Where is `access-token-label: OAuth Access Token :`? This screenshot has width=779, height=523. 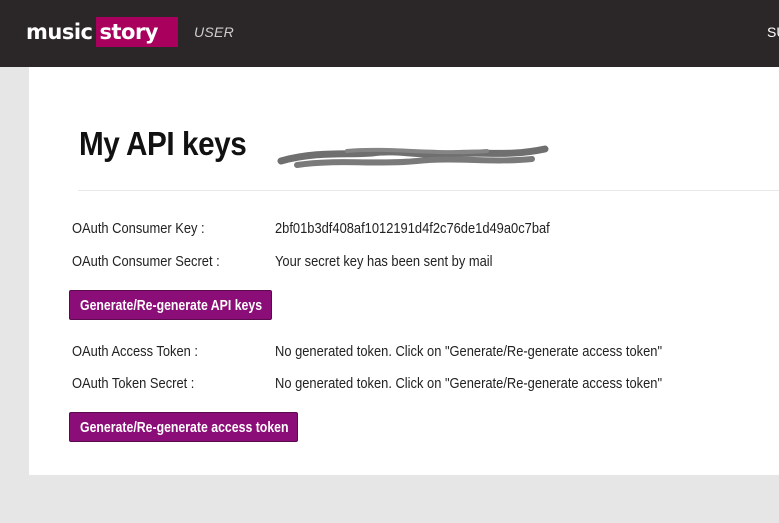 access-token-label: OAuth Access Token : is located at coordinates (135, 351).